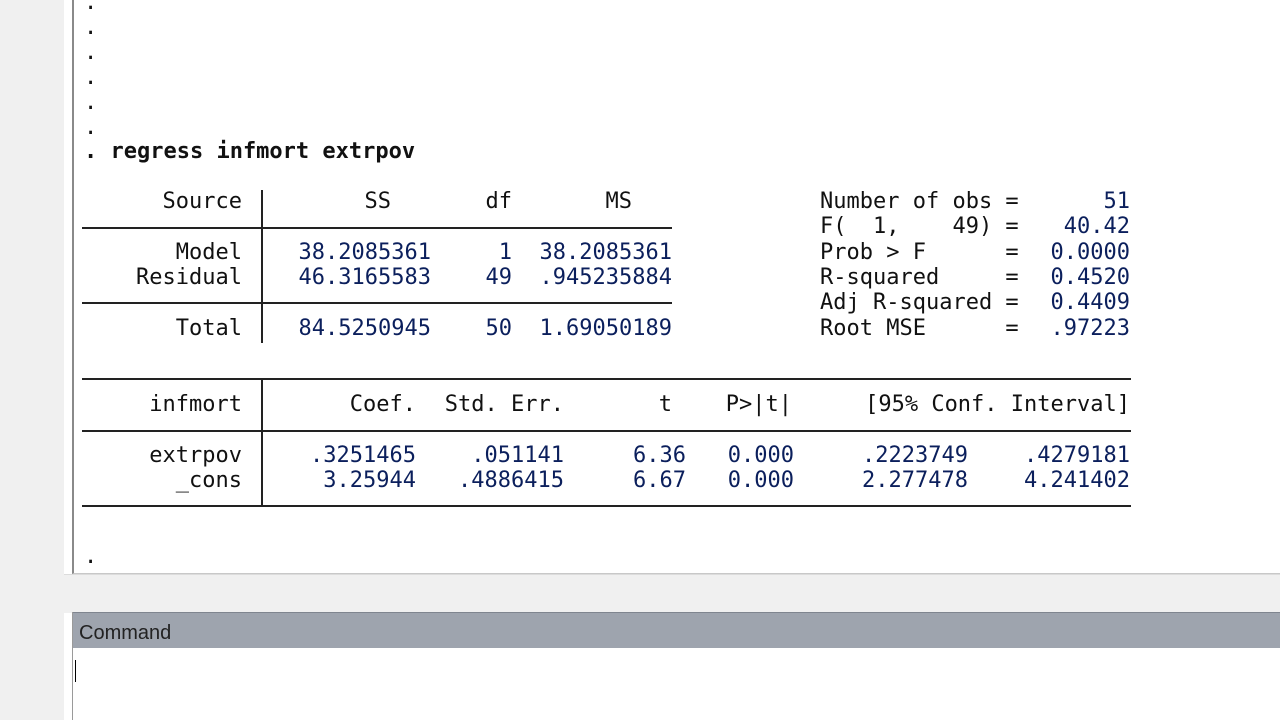 Image resolution: width=1280 pixels, height=720 pixels. What do you see at coordinates (605, 277) in the screenshot?
I see `anova-row-ms: .945235884` at bounding box center [605, 277].